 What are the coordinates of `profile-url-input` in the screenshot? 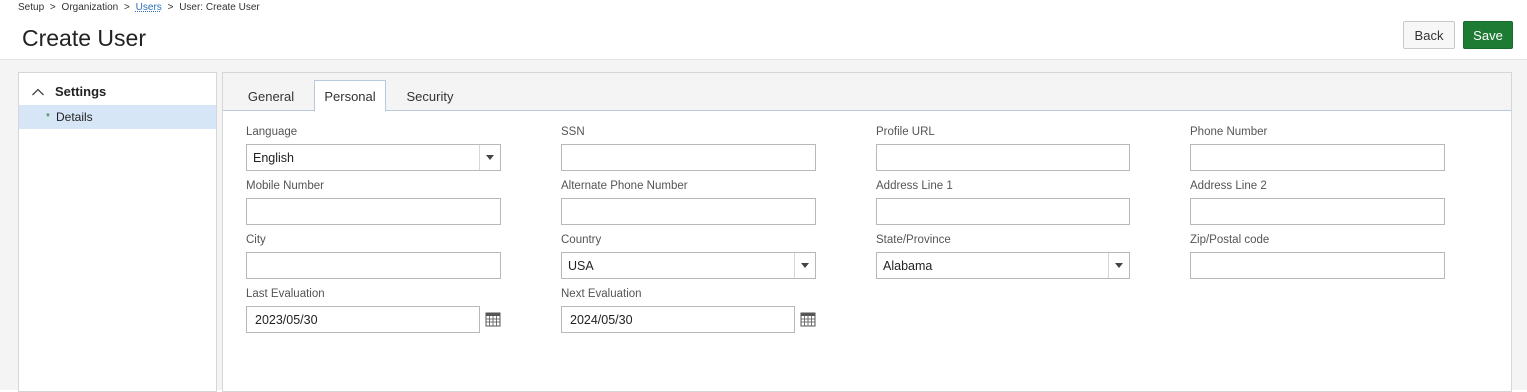 It's located at (1003, 157).